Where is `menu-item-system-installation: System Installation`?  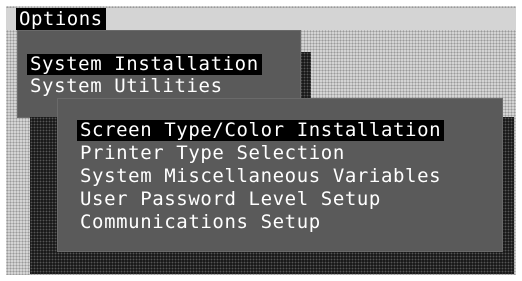
menu-item-system-installation: System Installation is located at coordinates (144, 64).